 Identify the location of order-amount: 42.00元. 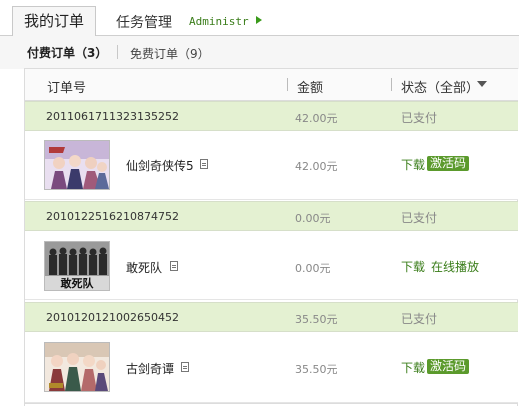
(316, 118).